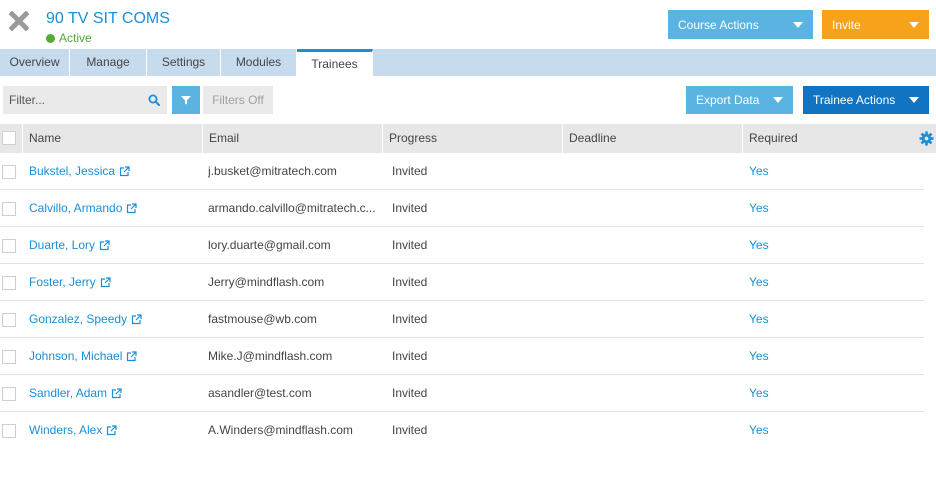  What do you see at coordinates (184, 62) in the screenshot?
I see `tab-settings: Settings` at bounding box center [184, 62].